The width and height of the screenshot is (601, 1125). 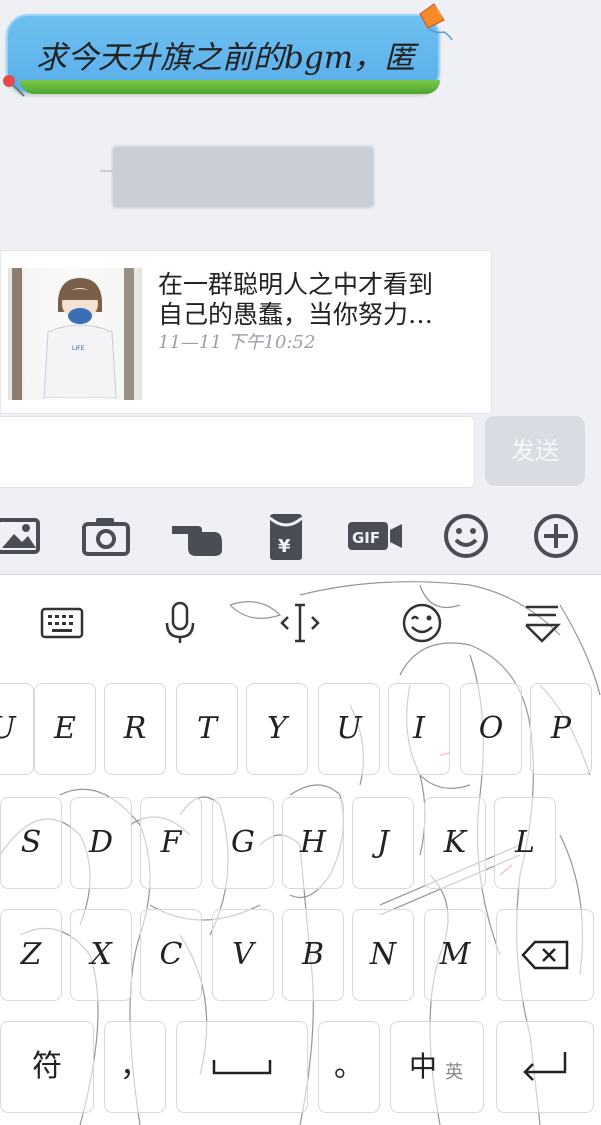 What do you see at coordinates (230, 87) in the screenshot?
I see `bubble-decoration` at bounding box center [230, 87].